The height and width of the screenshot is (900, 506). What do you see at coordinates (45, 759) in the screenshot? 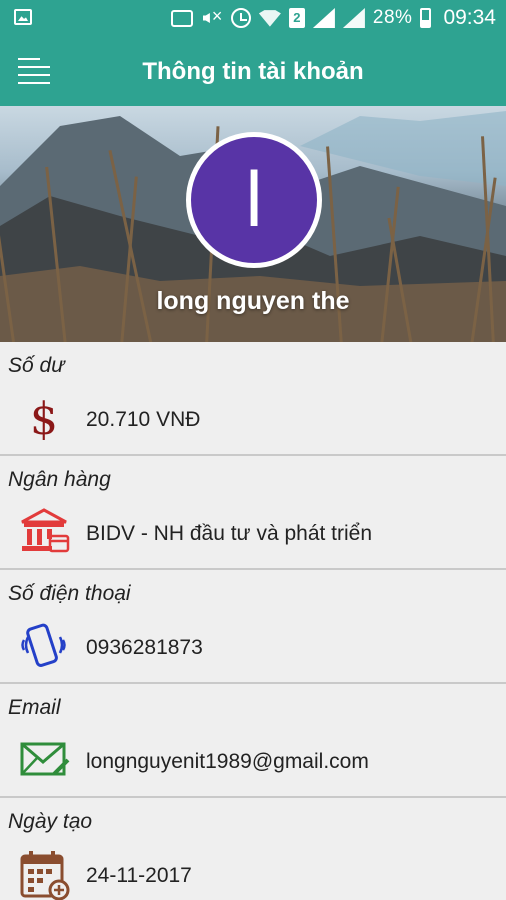
I see `email-icon` at bounding box center [45, 759].